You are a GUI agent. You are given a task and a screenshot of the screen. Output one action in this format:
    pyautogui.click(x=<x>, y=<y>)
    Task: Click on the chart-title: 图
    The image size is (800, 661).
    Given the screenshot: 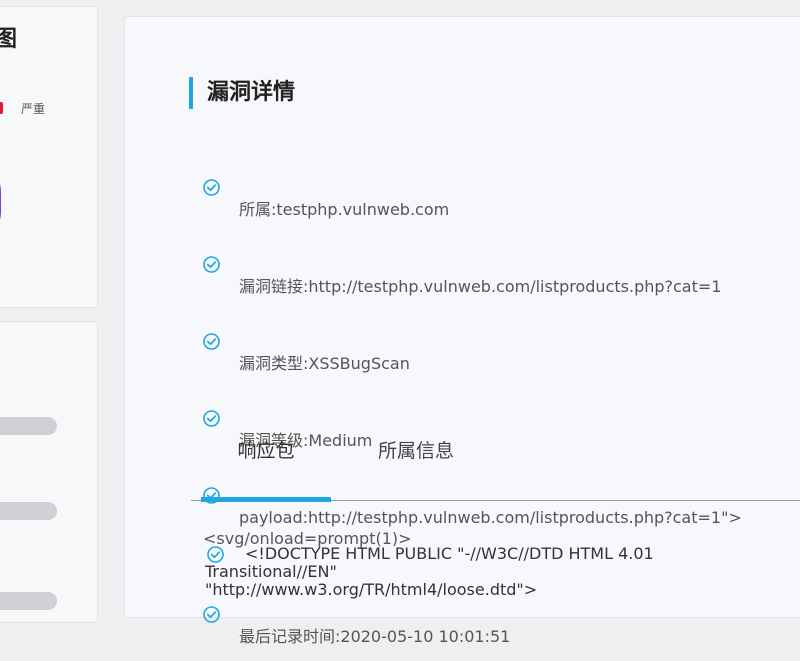 What is the action you would take?
    pyautogui.click(x=9, y=39)
    